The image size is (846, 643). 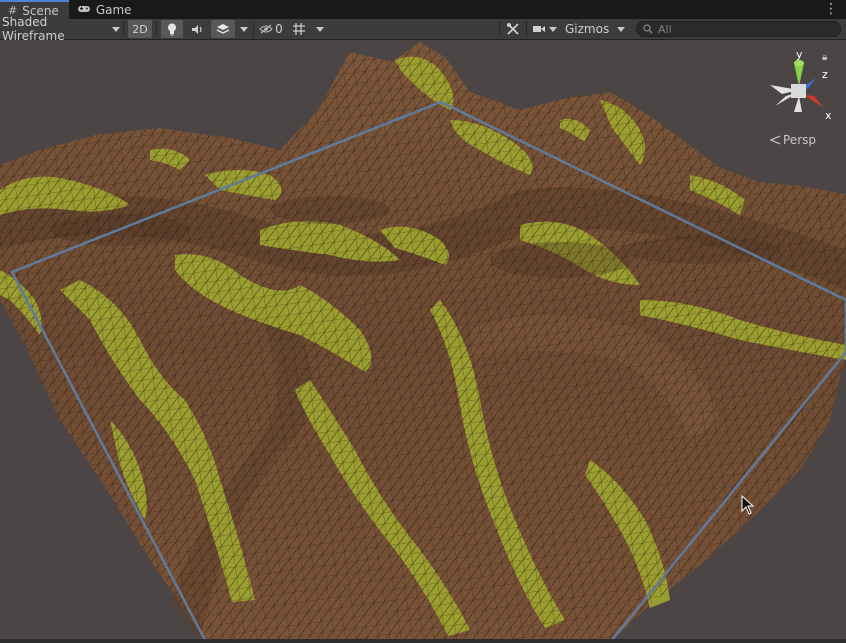 I want to click on lightbulb-icon, so click(x=172, y=29).